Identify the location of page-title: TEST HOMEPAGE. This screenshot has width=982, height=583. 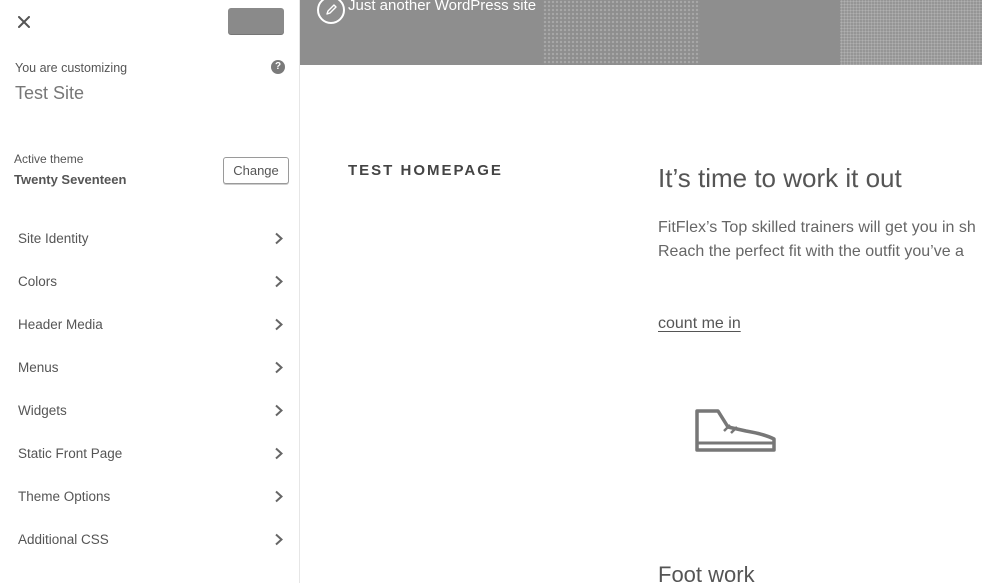
(425, 170).